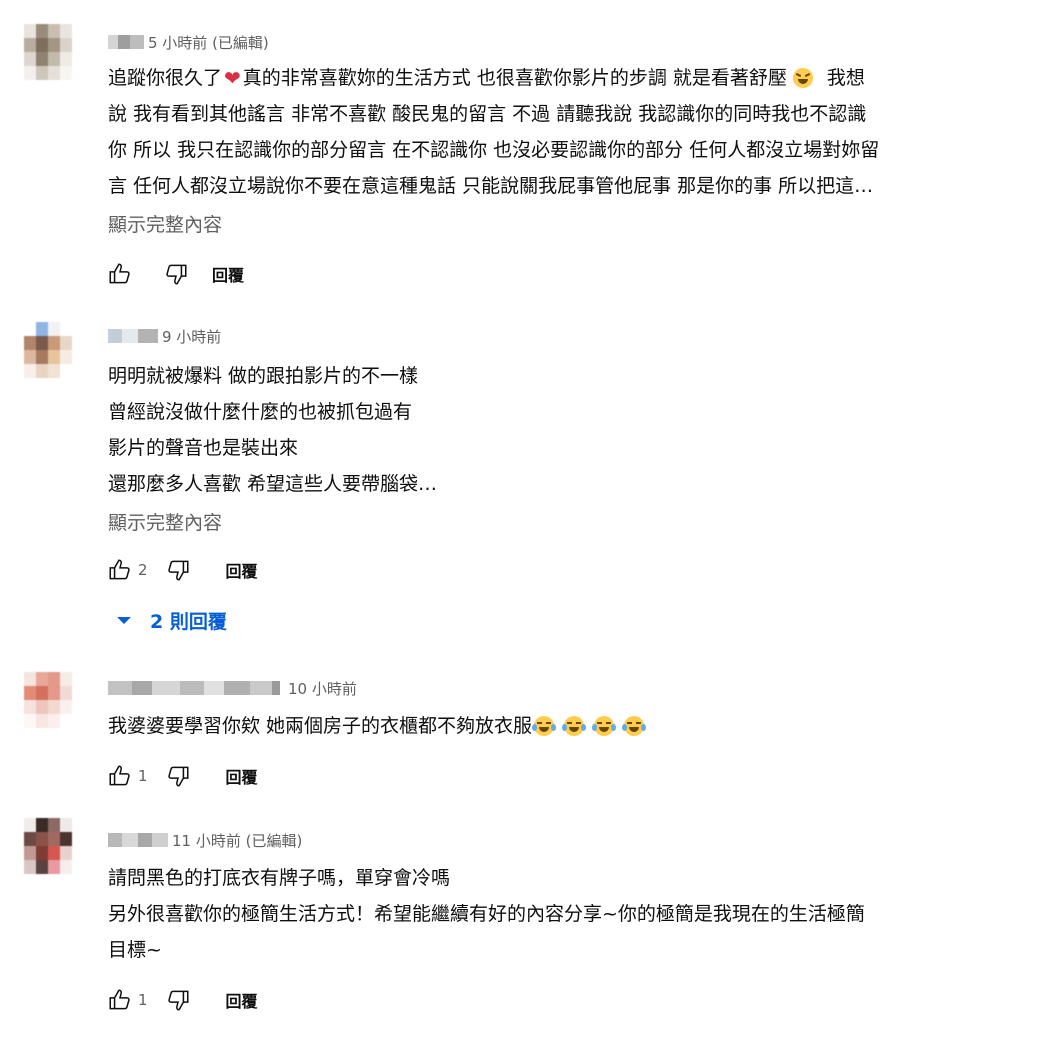 The height and width of the screenshot is (1038, 1062). Describe the element at coordinates (263, 376) in the screenshot. I see `comment-line: 明明就被爆料 做的跟拍影片的不一樣` at that location.